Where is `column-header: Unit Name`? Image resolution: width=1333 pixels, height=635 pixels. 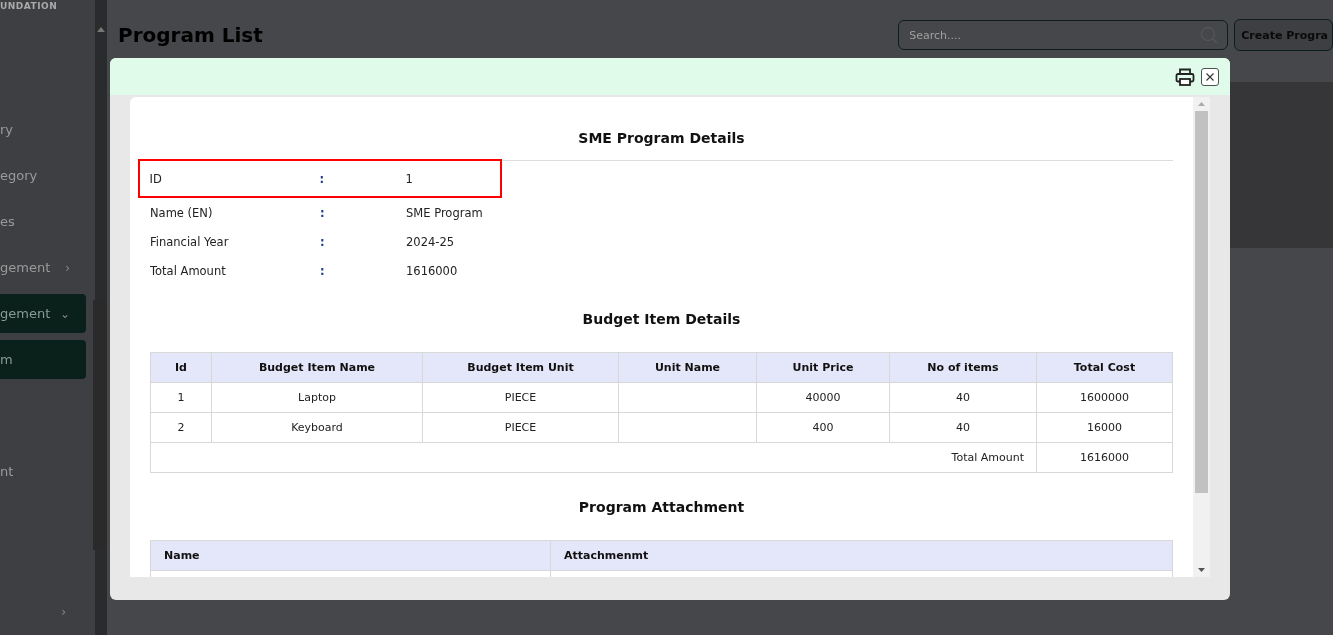 column-header: Unit Name is located at coordinates (687, 367).